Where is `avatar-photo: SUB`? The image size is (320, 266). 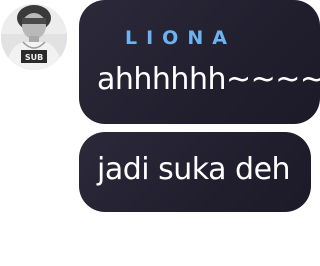
avatar-photo: SUB is located at coordinates (34, 37).